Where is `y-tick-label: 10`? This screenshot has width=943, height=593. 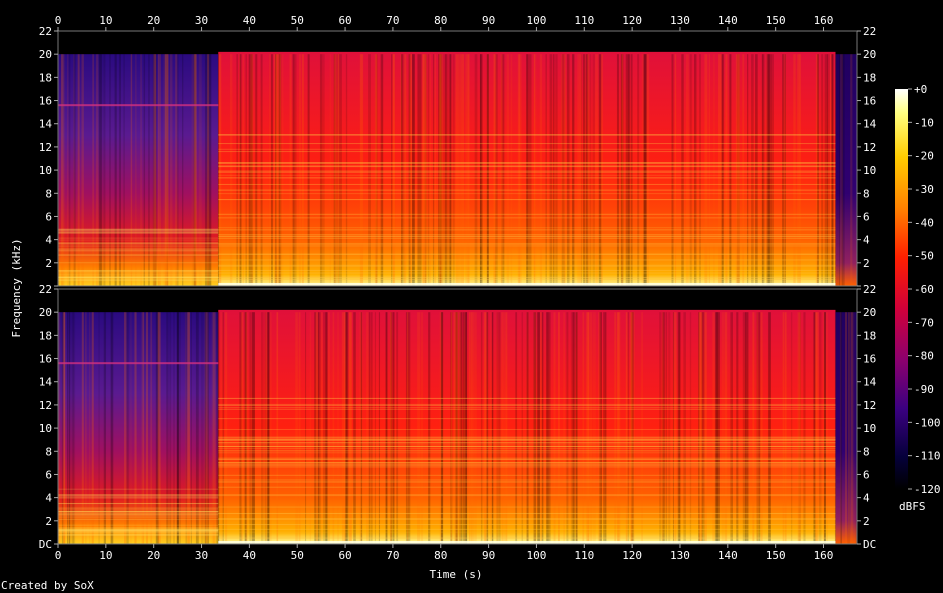
y-tick-label: 10 is located at coordinates (869, 170).